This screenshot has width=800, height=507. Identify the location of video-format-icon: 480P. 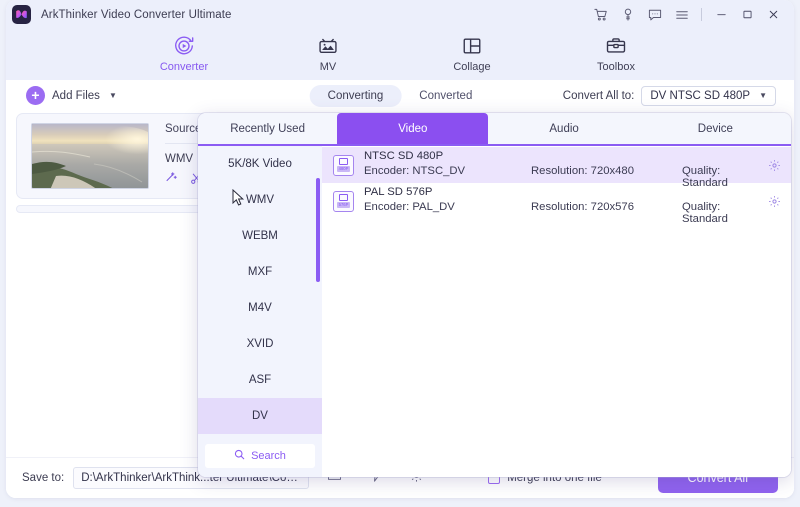
(343, 165).